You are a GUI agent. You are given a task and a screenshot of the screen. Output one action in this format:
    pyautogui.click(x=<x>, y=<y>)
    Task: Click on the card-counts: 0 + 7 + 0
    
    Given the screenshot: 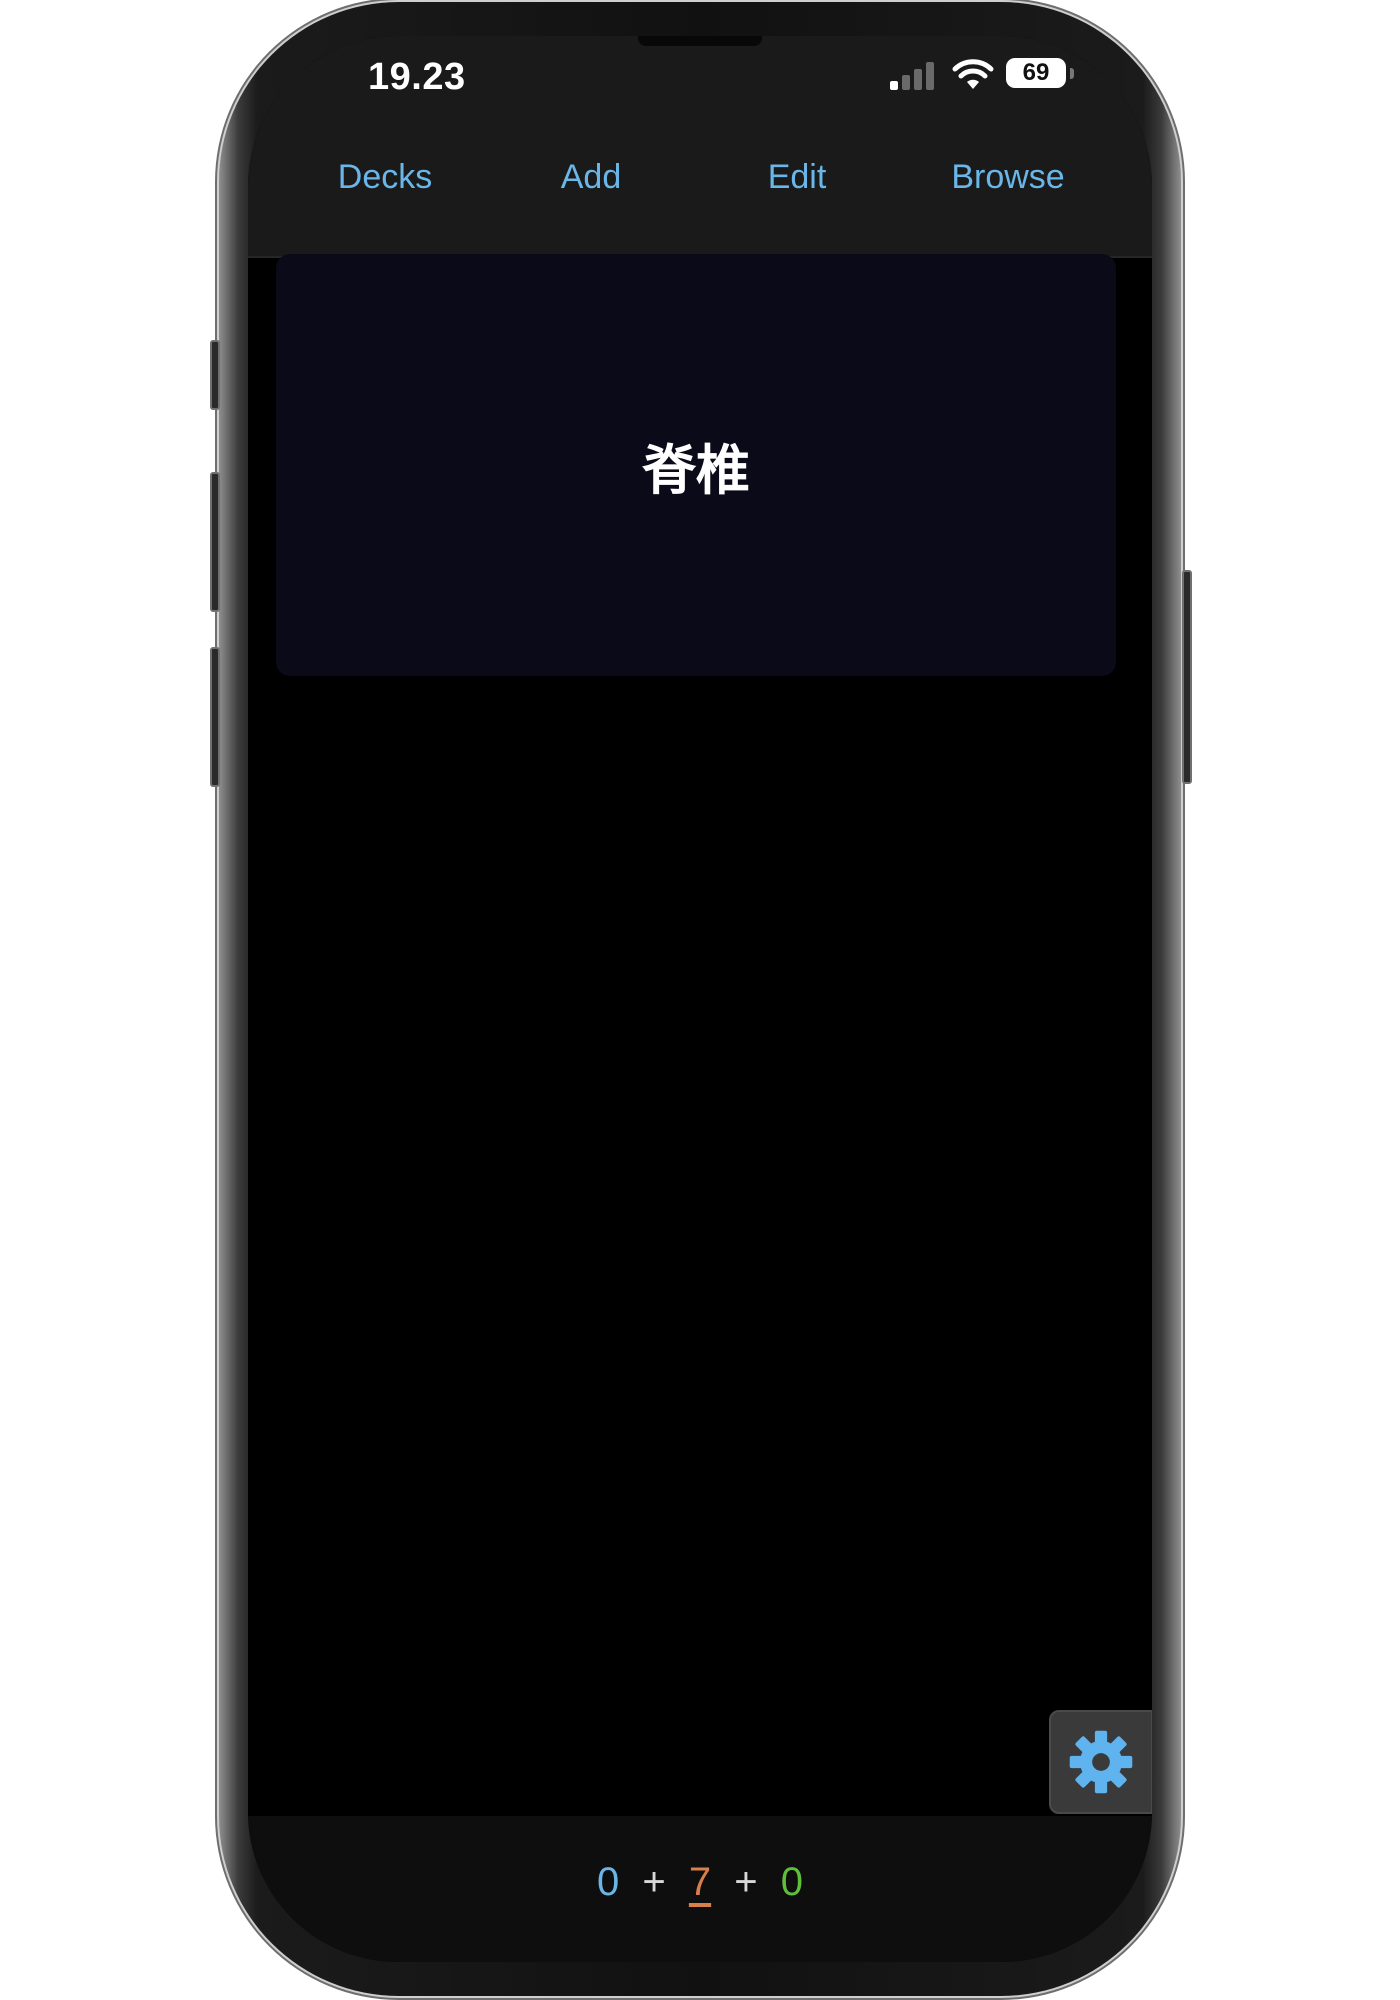 What is the action you would take?
    pyautogui.click(x=700, y=1882)
    